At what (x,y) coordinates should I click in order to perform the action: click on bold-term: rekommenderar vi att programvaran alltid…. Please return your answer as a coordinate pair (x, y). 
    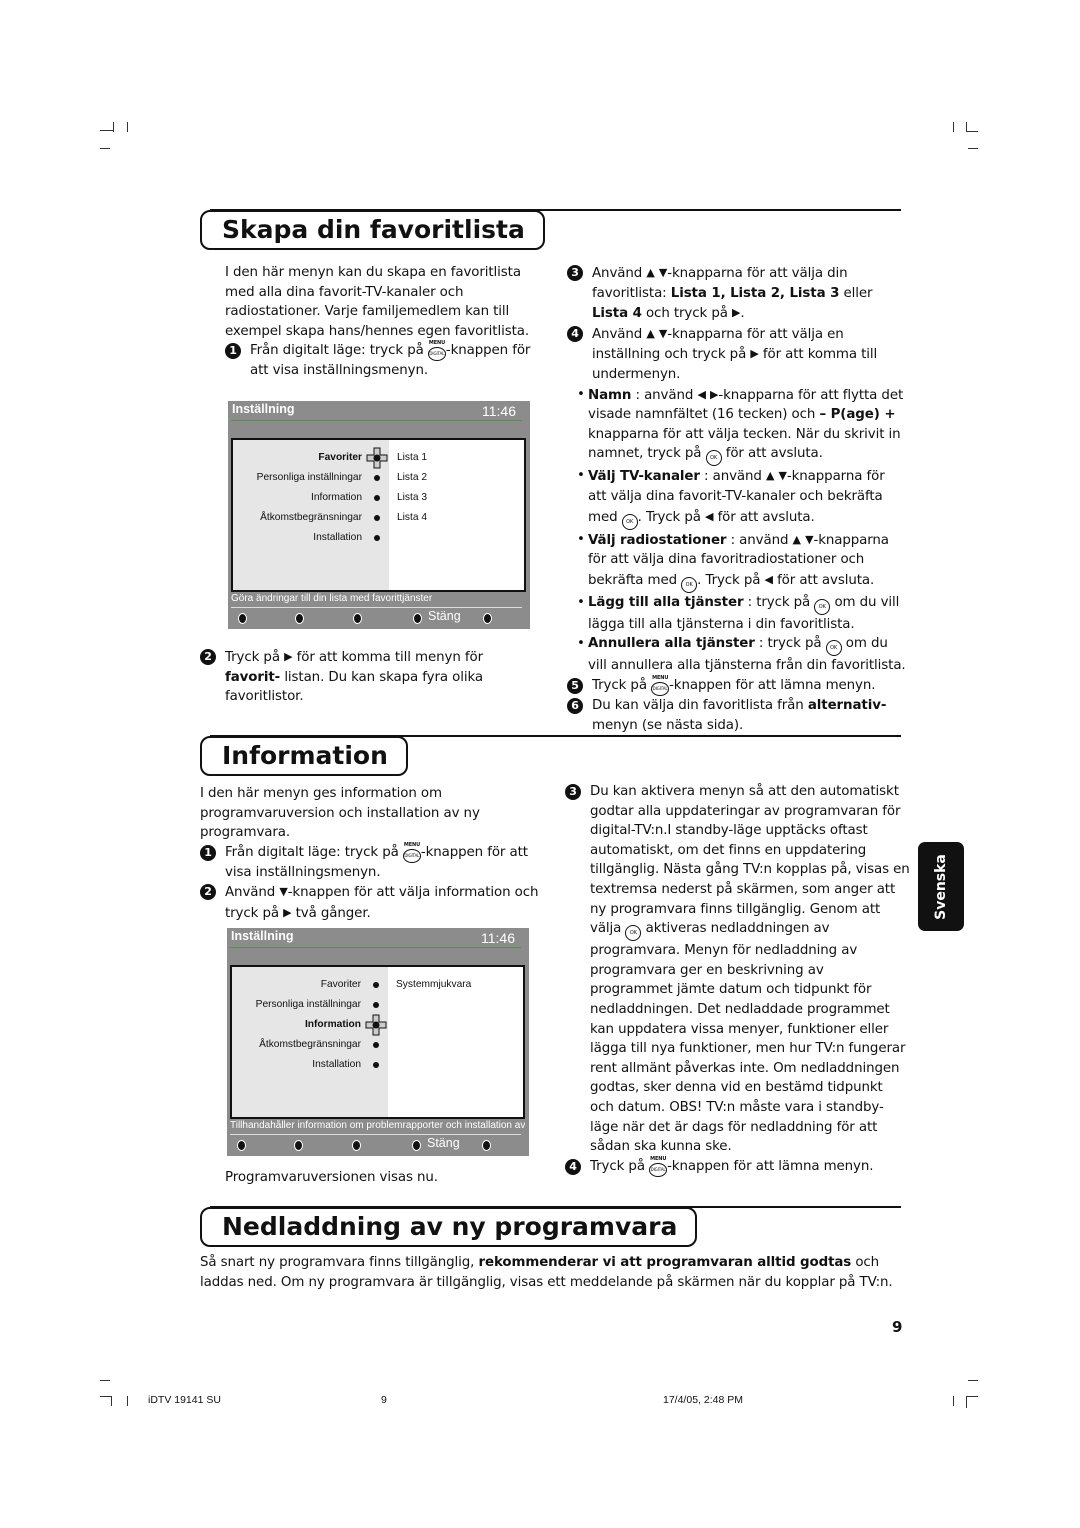
    Looking at the image, I should click on (665, 1262).